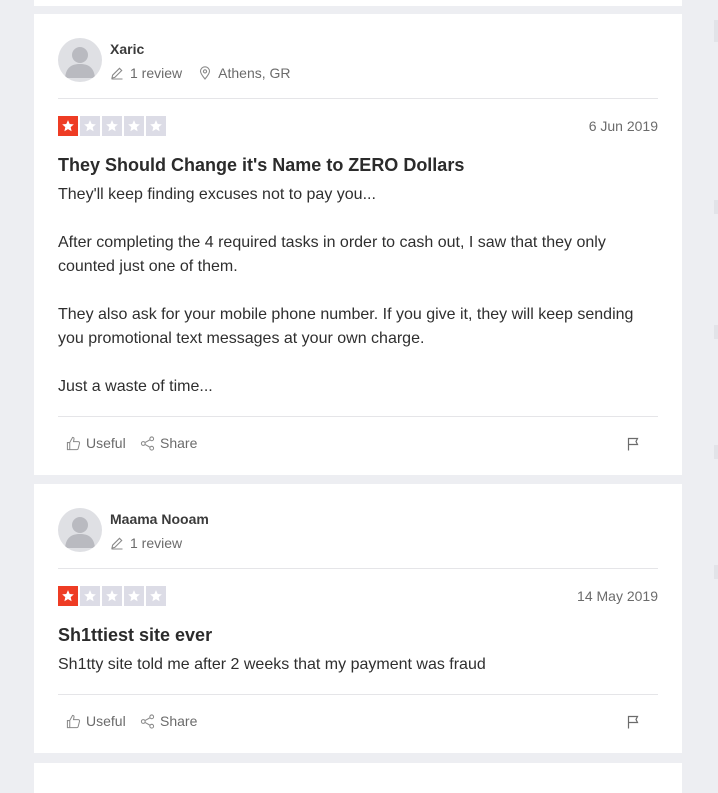 The width and height of the screenshot is (718, 793). What do you see at coordinates (358, 126) in the screenshot?
I see `rating-row: 6 Jun 2019` at bounding box center [358, 126].